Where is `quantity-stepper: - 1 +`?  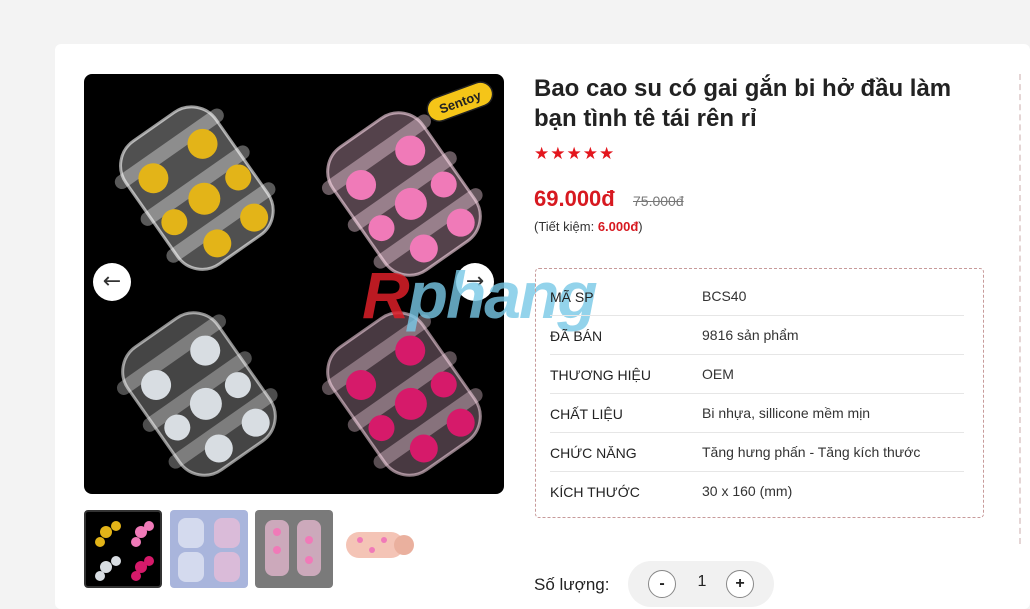 quantity-stepper: - 1 + is located at coordinates (701, 584).